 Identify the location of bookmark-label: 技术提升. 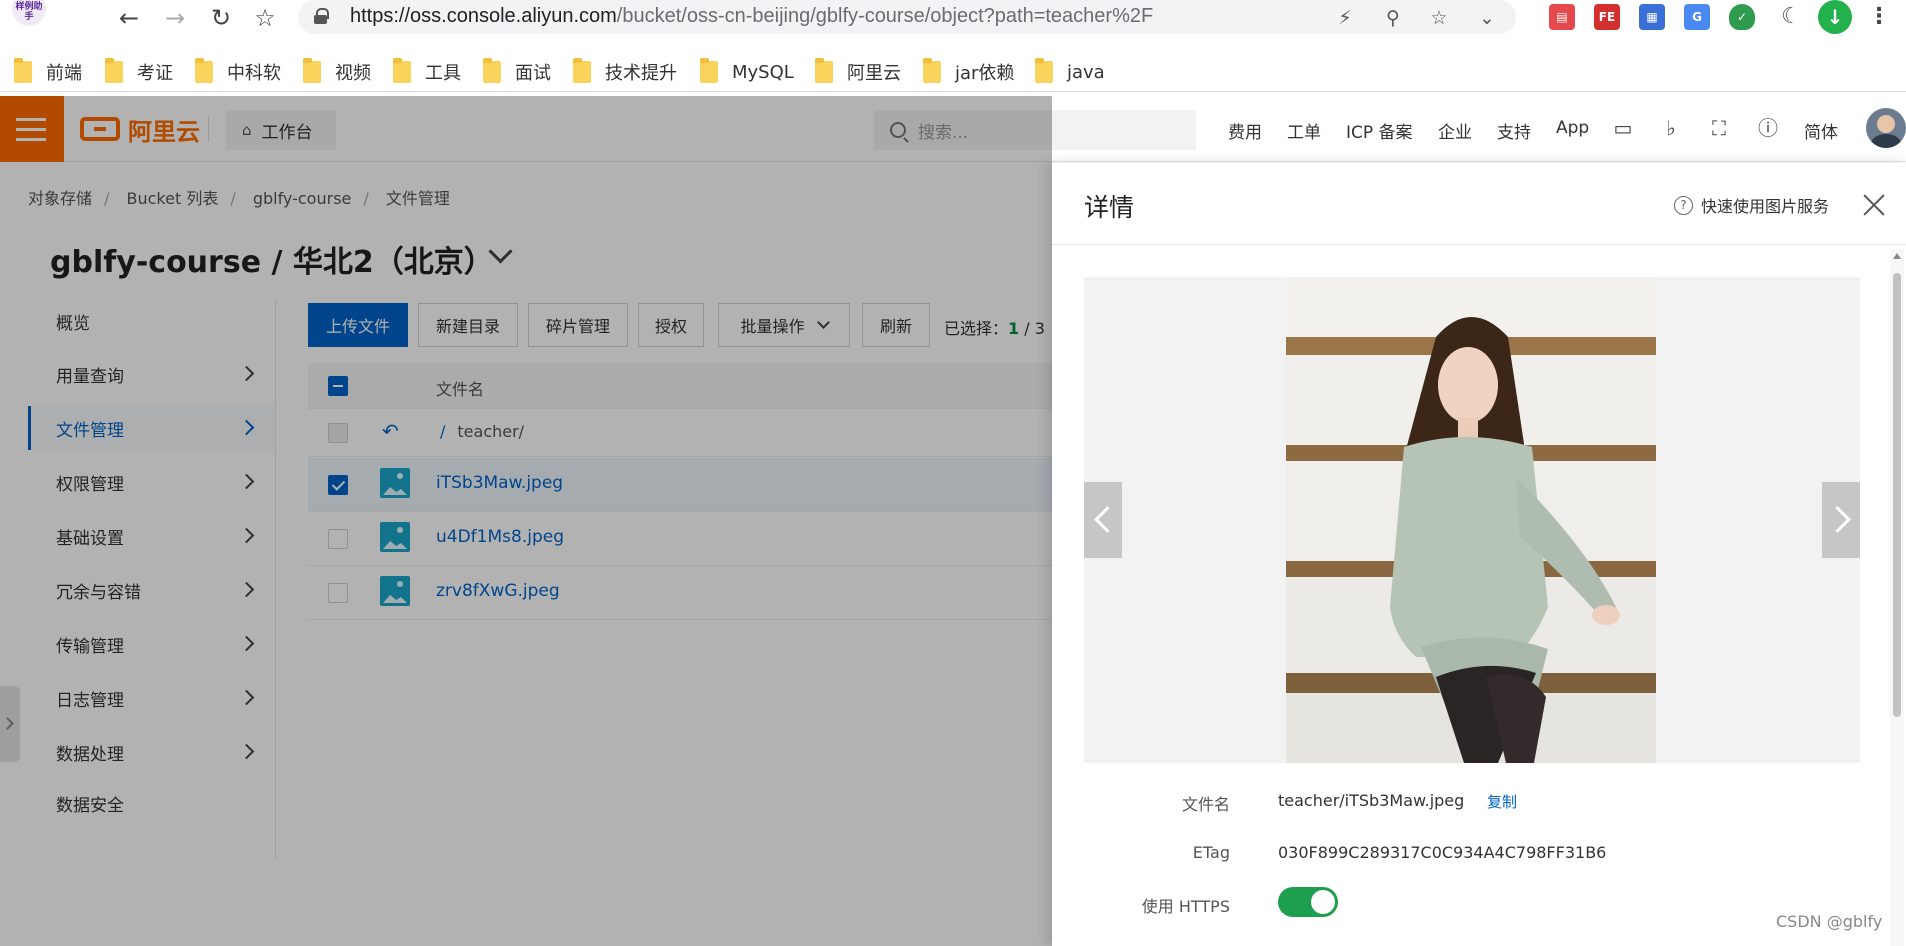
(641, 73).